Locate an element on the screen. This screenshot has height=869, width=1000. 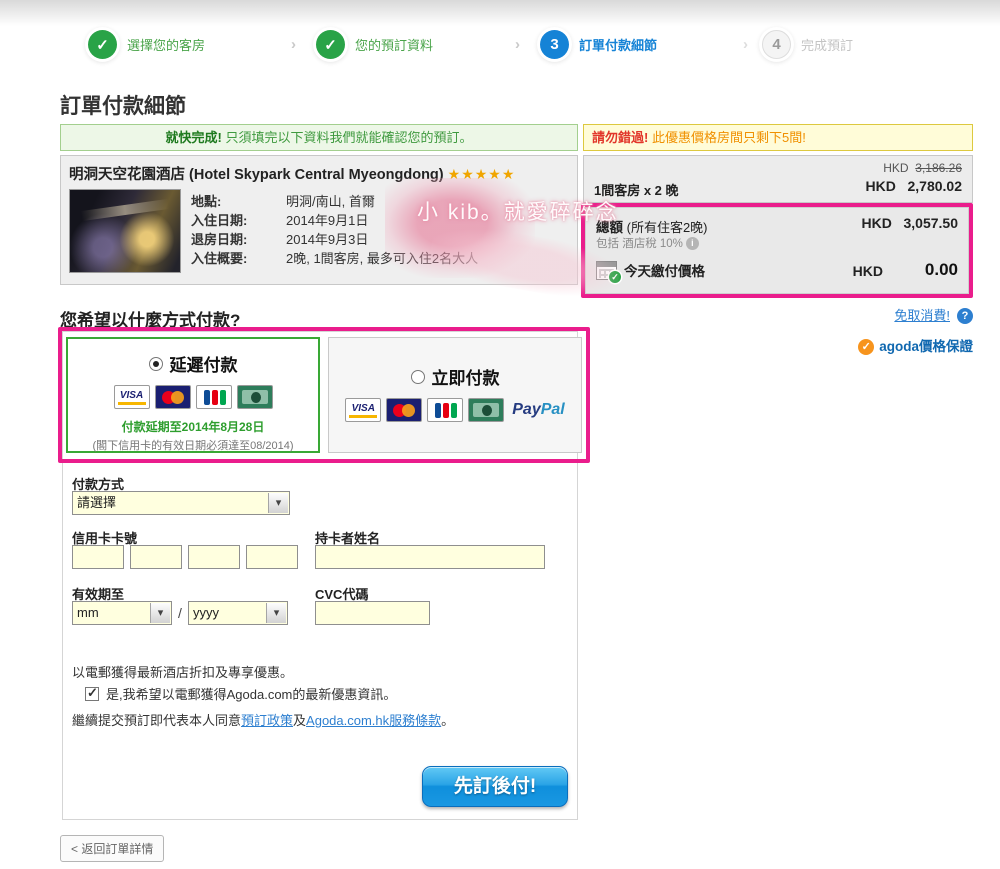
top-gradient is located at coordinates (500, 13).